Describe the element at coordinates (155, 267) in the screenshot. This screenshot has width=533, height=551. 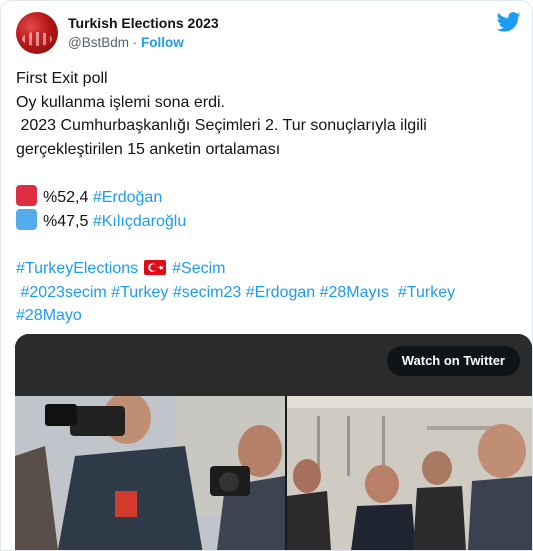
I see `turkey-flag-icon` at that location.